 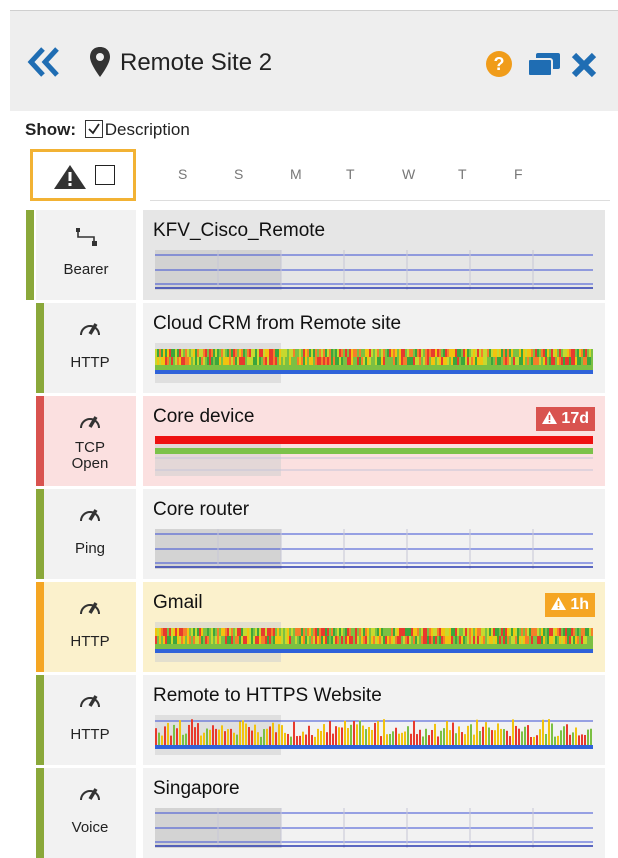 I want to click on monitor-type: TCP Open, so click(x=90, y=441).